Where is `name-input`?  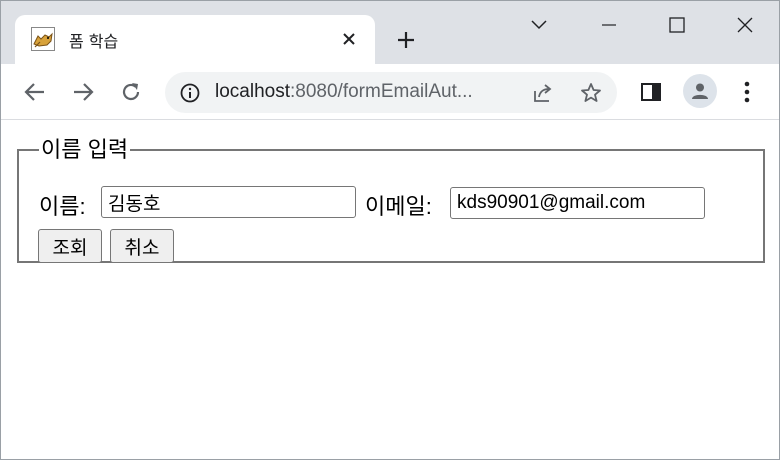 name-input is located at coordinates (228, 202).